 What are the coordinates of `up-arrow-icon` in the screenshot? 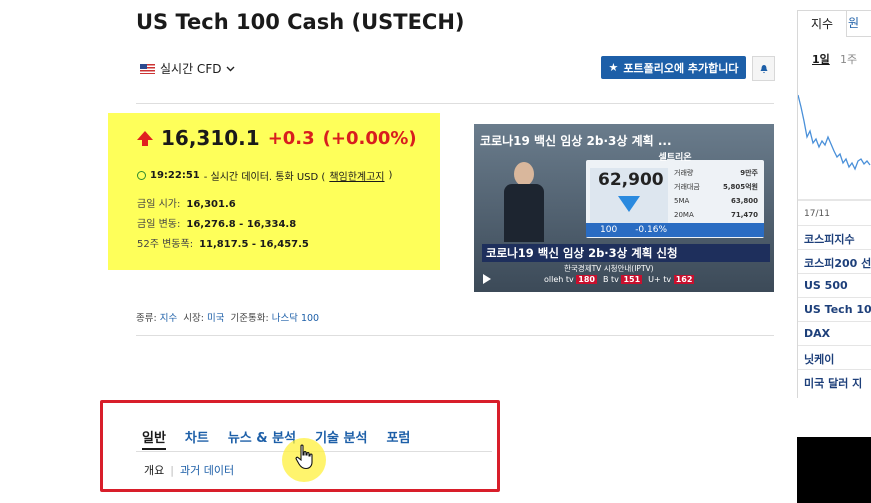 It's located at (145, 138).